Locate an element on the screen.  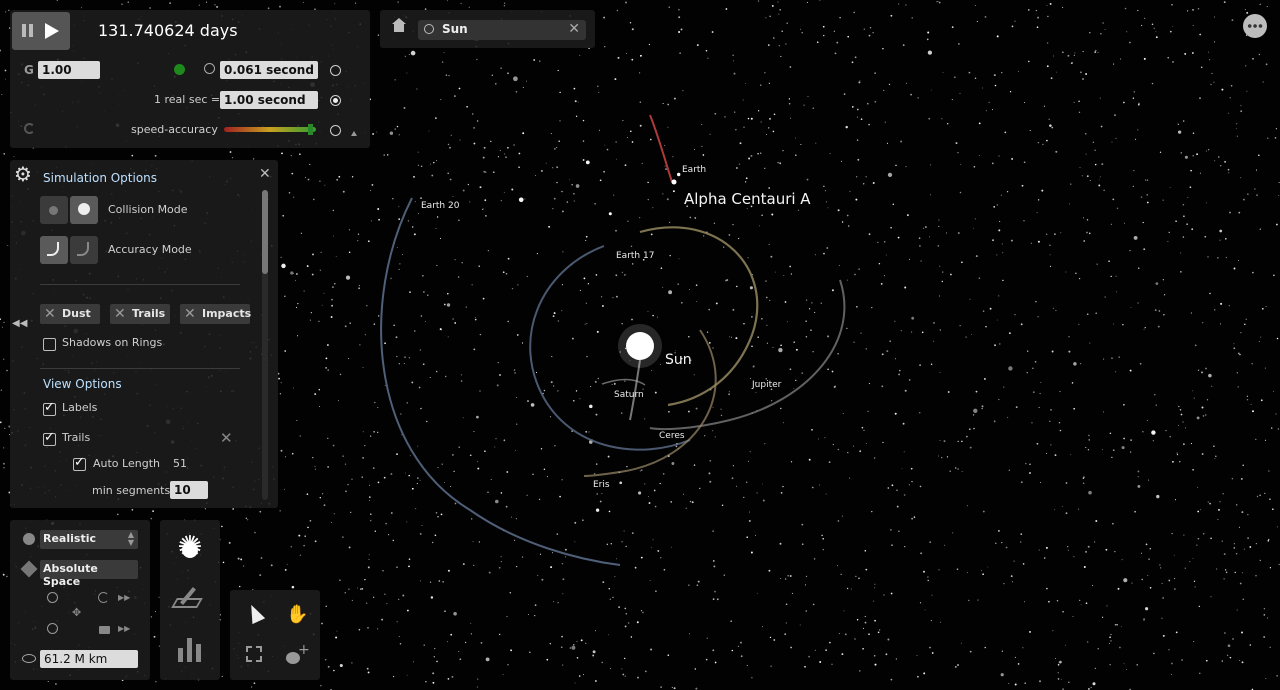
label-earth: Earth is located at coordinates (694, 170).